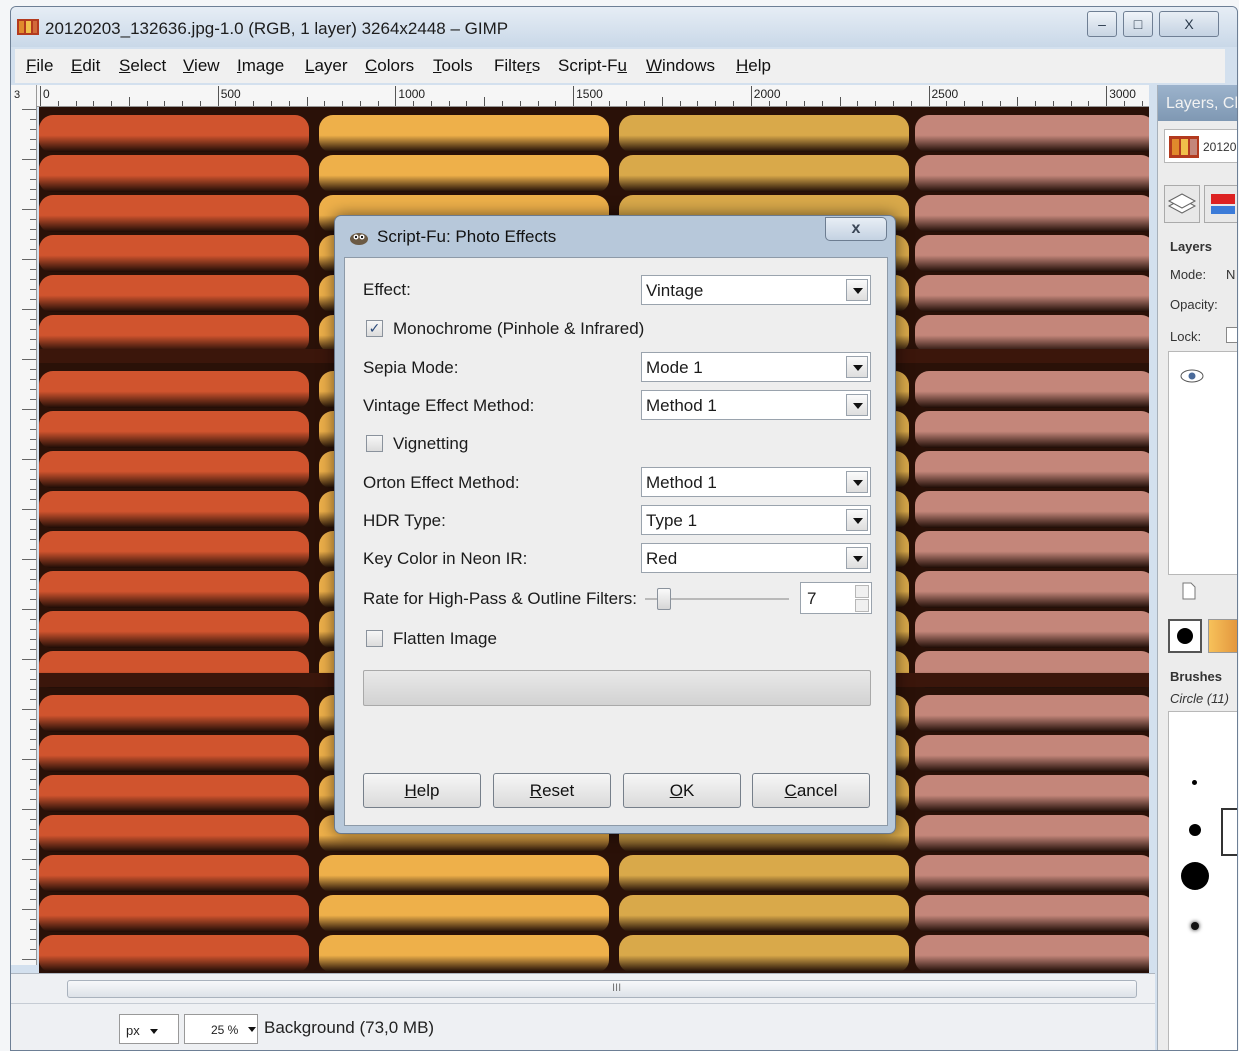 The image size is (1239, 1051). Describe the element at coordinates (589, 94) in the screenshot. I see `ruler-label: 1500` at that location.